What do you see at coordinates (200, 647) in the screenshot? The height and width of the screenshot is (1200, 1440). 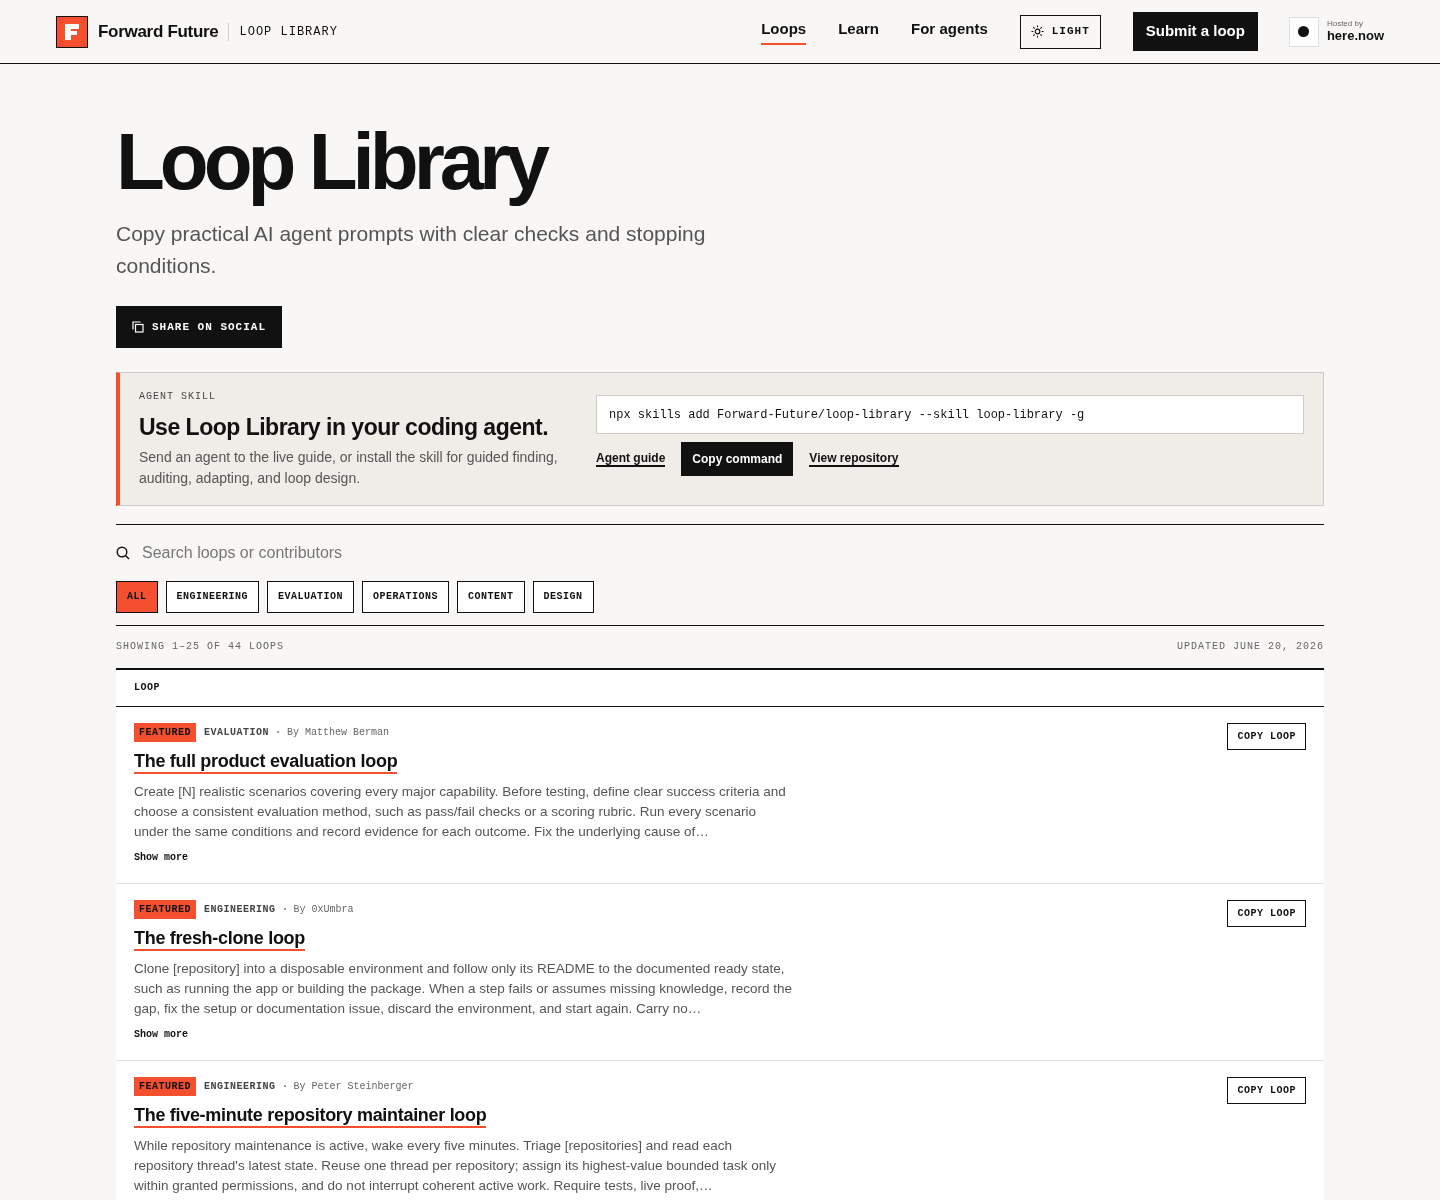 I see `result-count: SHOWING 1–25 OF 44 LOOPS` at bounding box center [200, 647].